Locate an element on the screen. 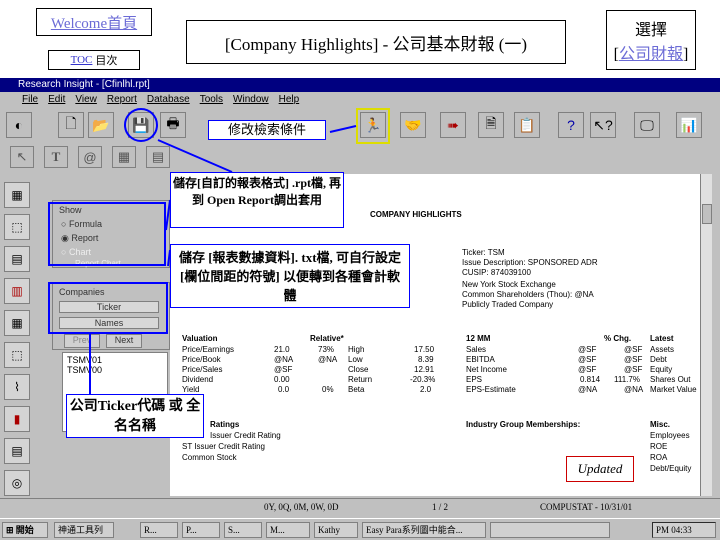  arrow-show is located at coordinates (168, 215).